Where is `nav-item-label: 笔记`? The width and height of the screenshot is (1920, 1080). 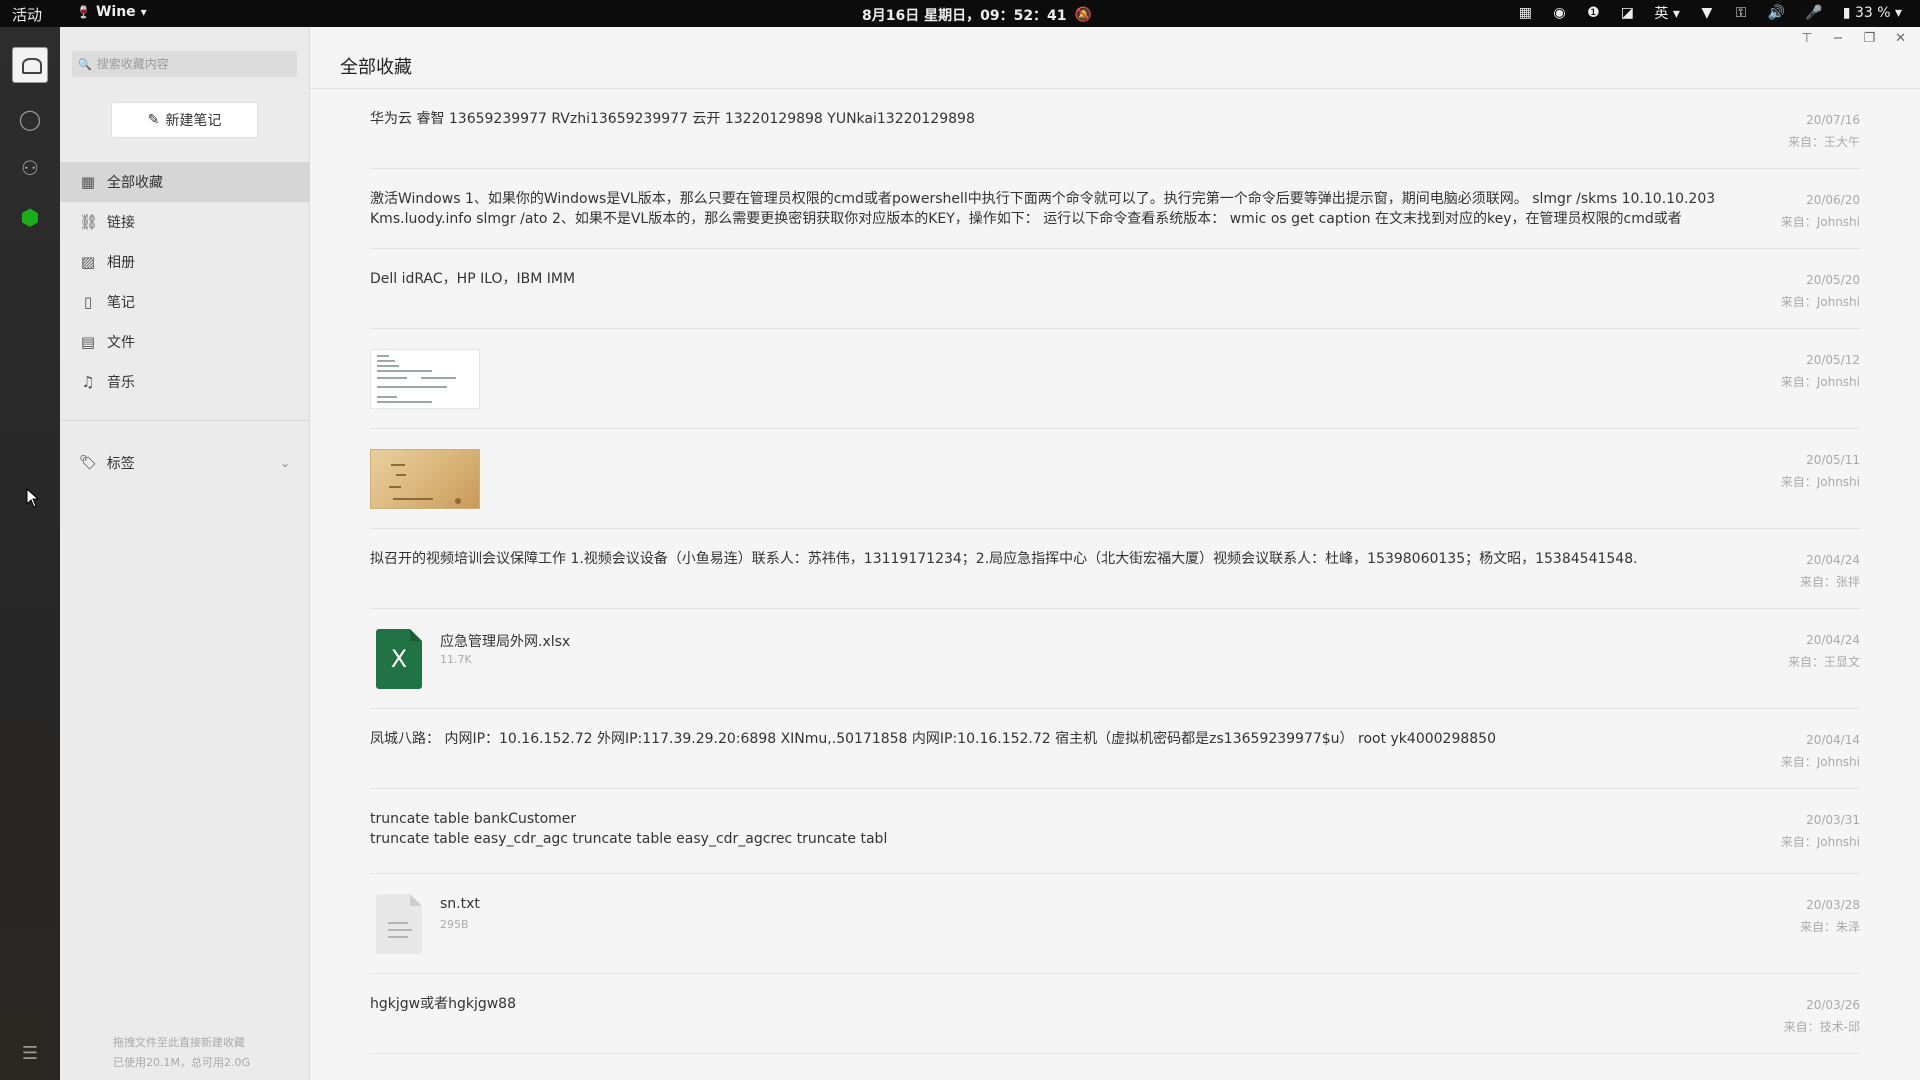 nav-item-label: 笔记 is located at coordinates (121, 303).